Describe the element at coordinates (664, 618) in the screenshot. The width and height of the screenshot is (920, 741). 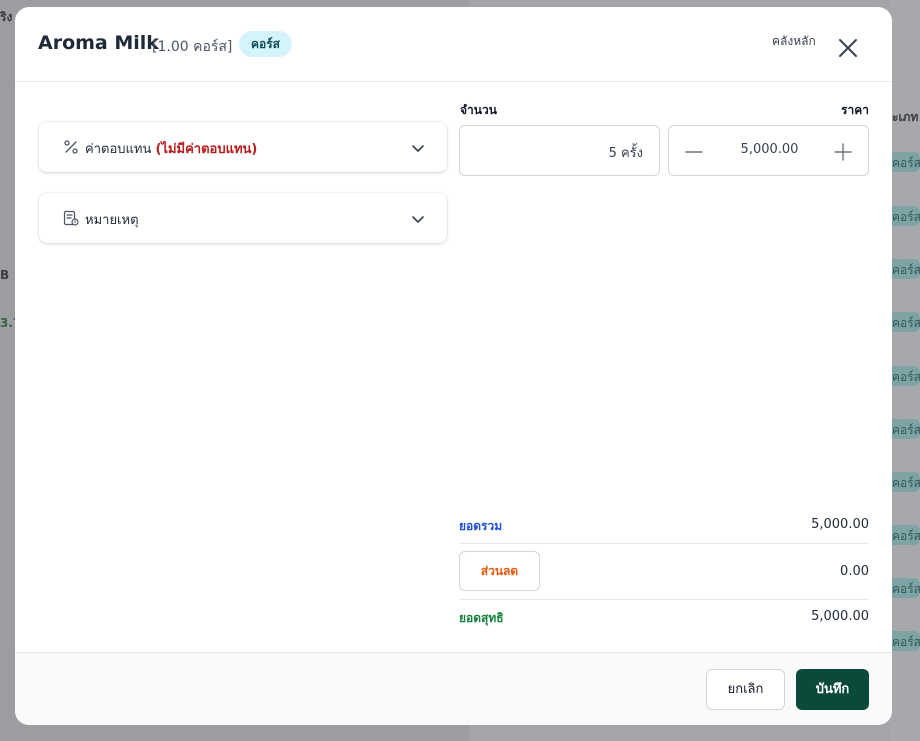
I see `summary-net-row: ยอดสุทธิ 5,000.00` at that location.